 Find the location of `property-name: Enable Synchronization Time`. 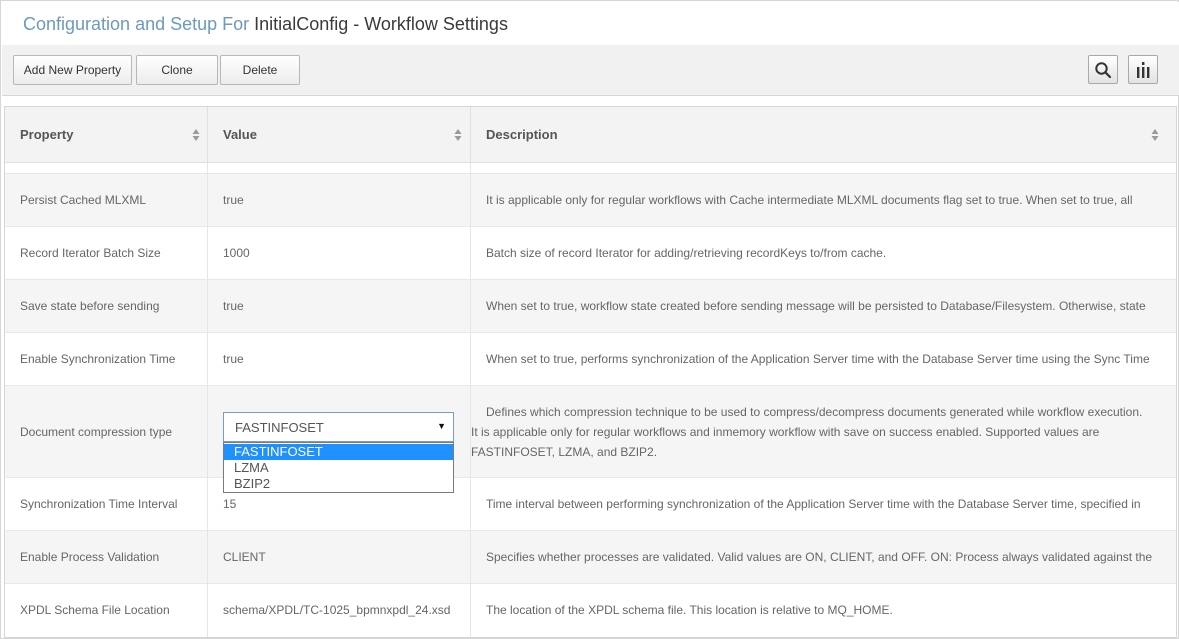

property-name: Enable Synchronization Time is located at coordinates (98, 359).